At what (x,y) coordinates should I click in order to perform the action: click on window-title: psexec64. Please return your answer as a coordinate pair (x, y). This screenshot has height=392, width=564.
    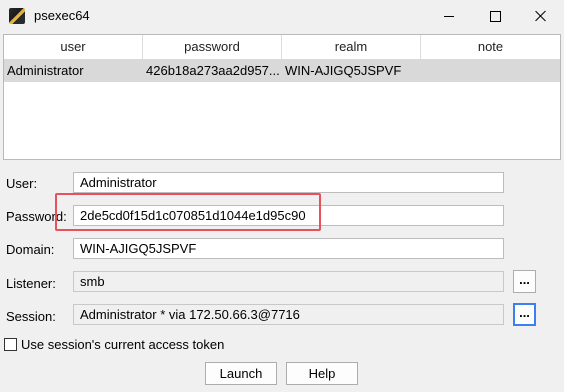
    Looking at the image, I should click on (62, 15).